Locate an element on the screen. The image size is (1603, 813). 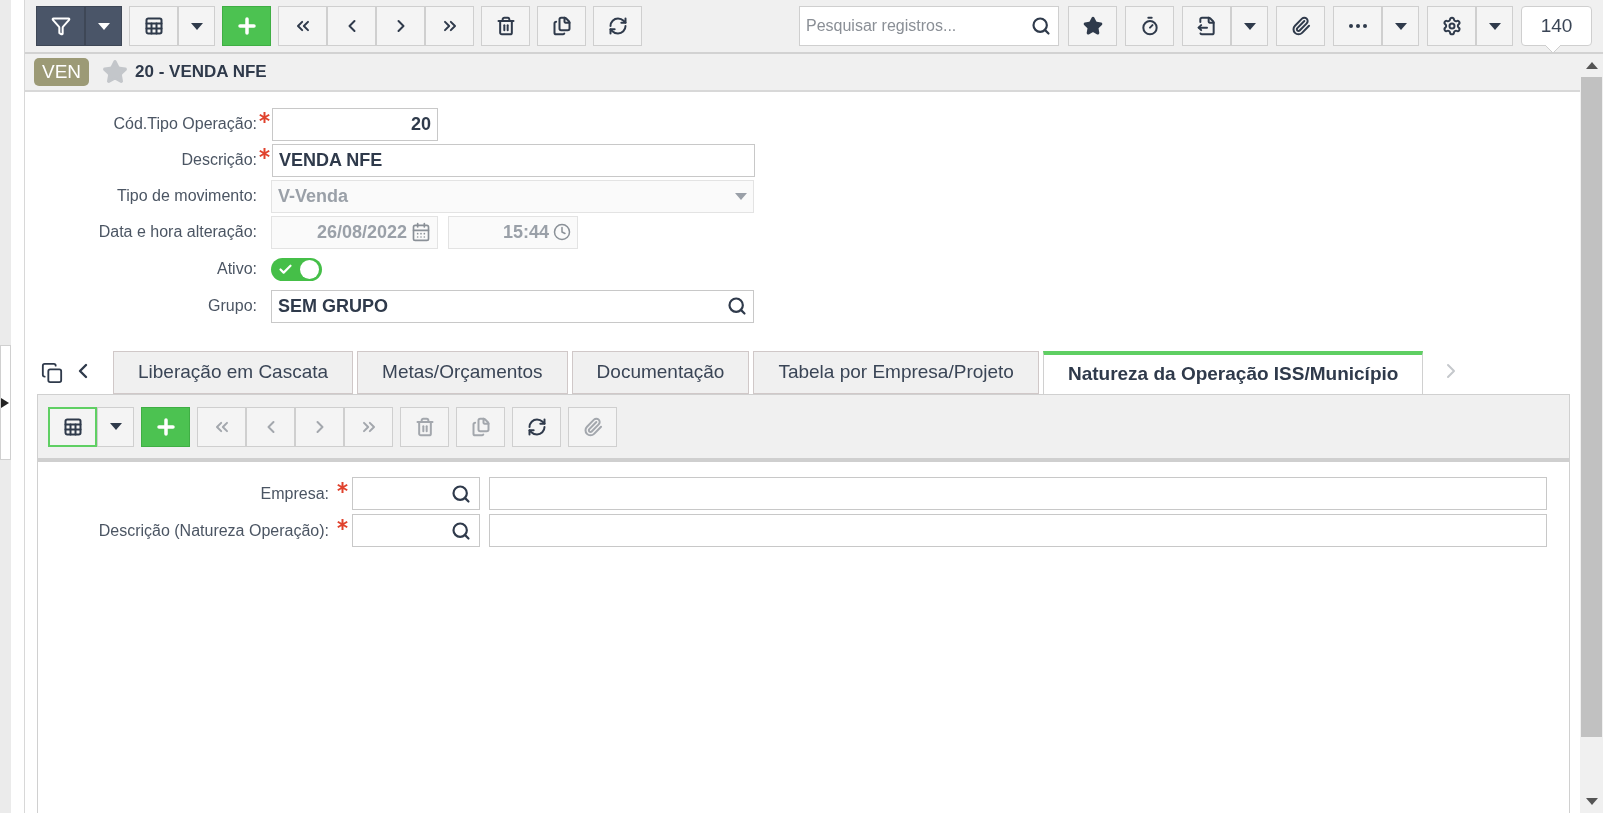
settings-button is located at coordinates (1451, 26).